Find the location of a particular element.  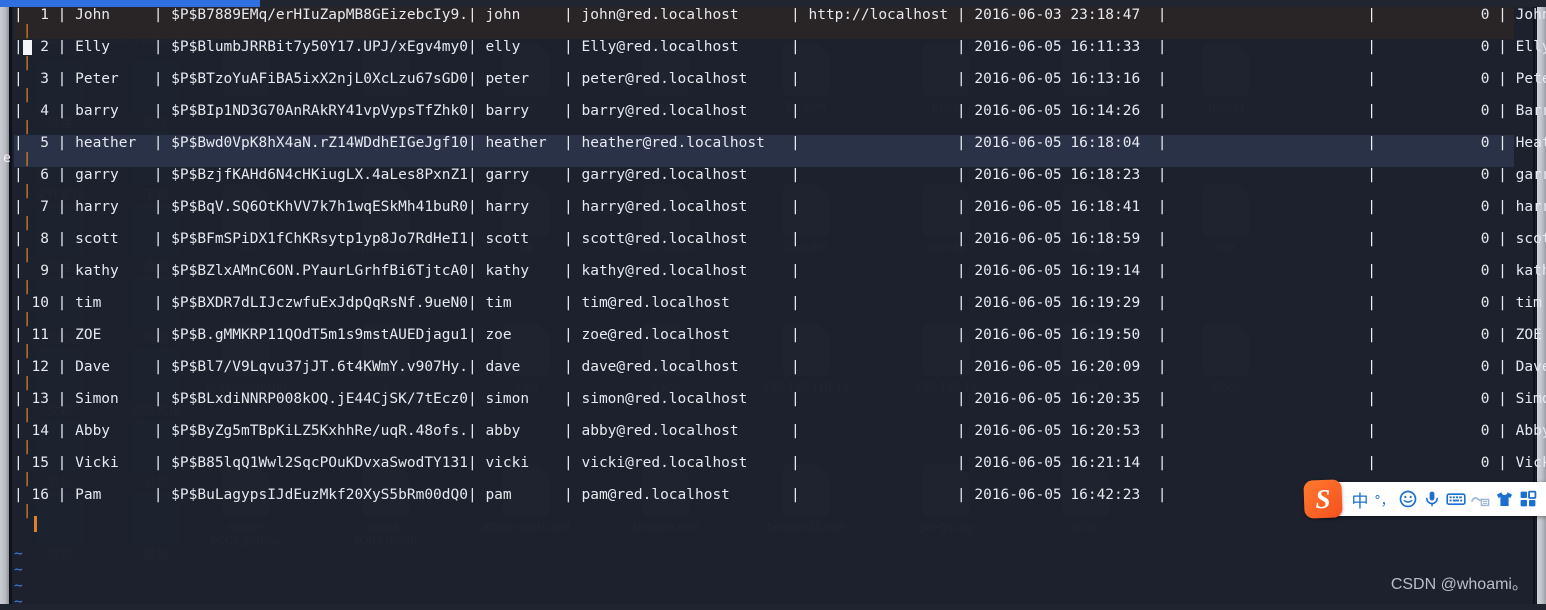

soft-keyboard-icon is located at coordinates (1456, 499).